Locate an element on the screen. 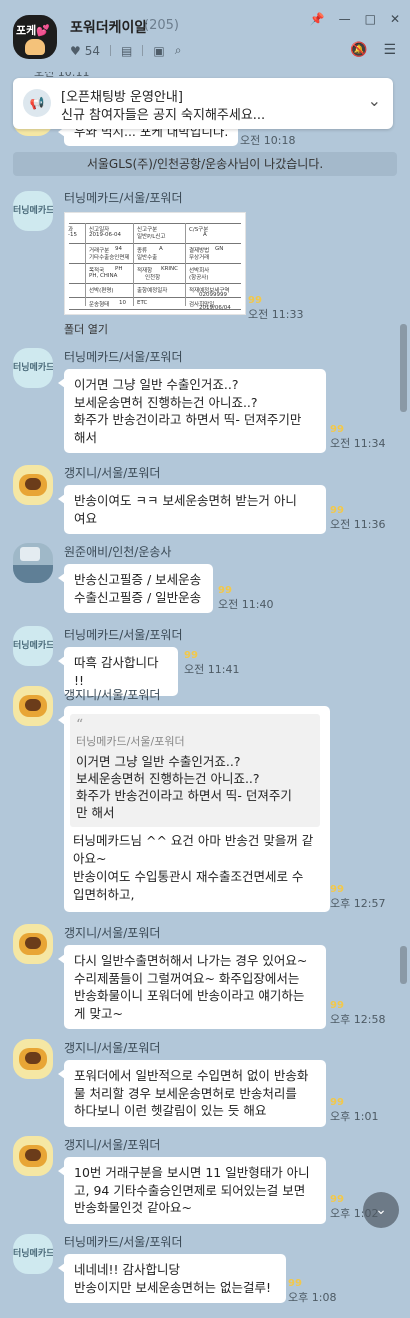 This screenshot has height=1318, width=410. window-controls: 📌 — □ ✕ is located at coordinates (355, 19).